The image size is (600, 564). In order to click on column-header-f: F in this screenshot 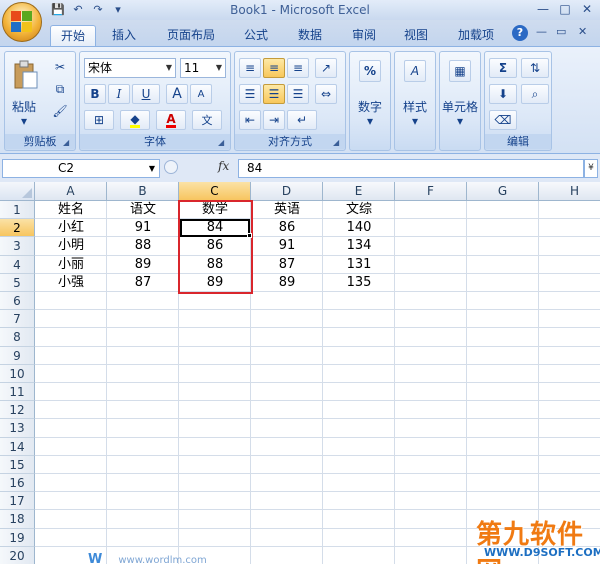, I will do `click(431, 191)`.